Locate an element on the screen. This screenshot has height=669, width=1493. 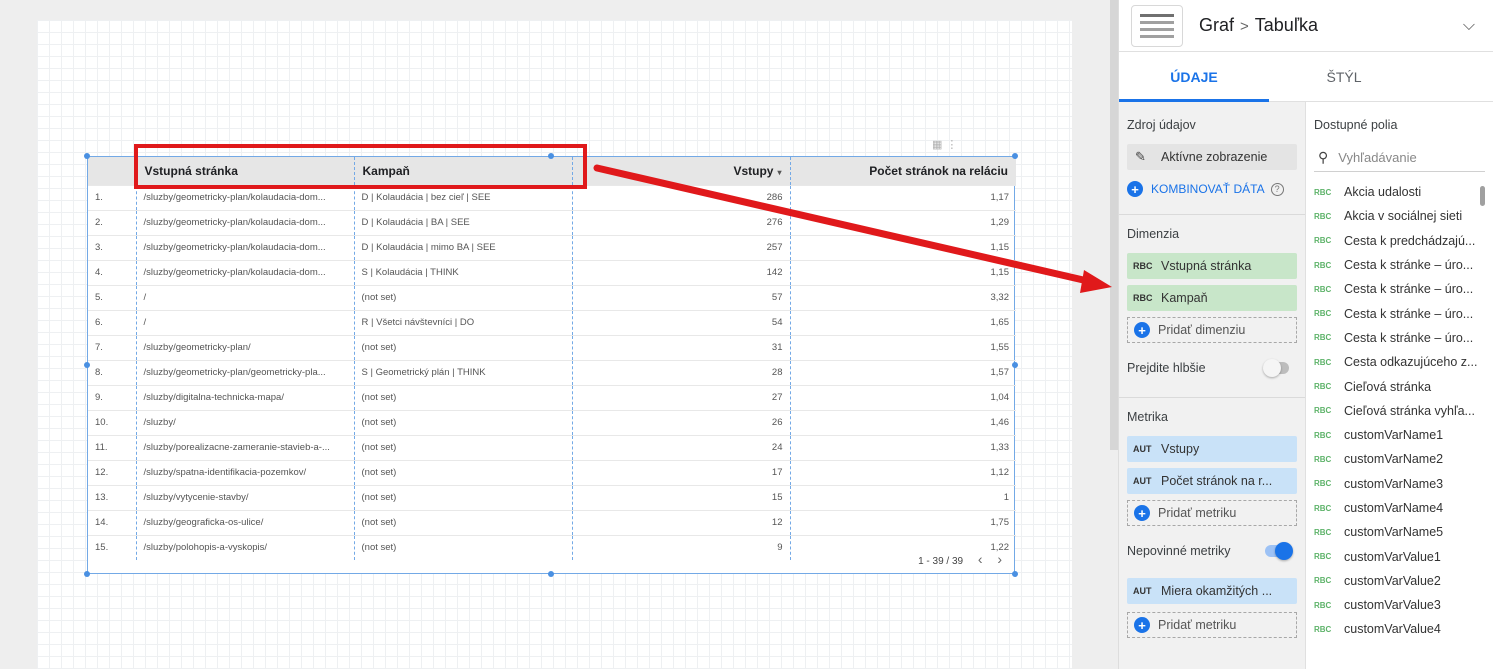
number-type-icon: AUT is located at coordinates (1142, 449).